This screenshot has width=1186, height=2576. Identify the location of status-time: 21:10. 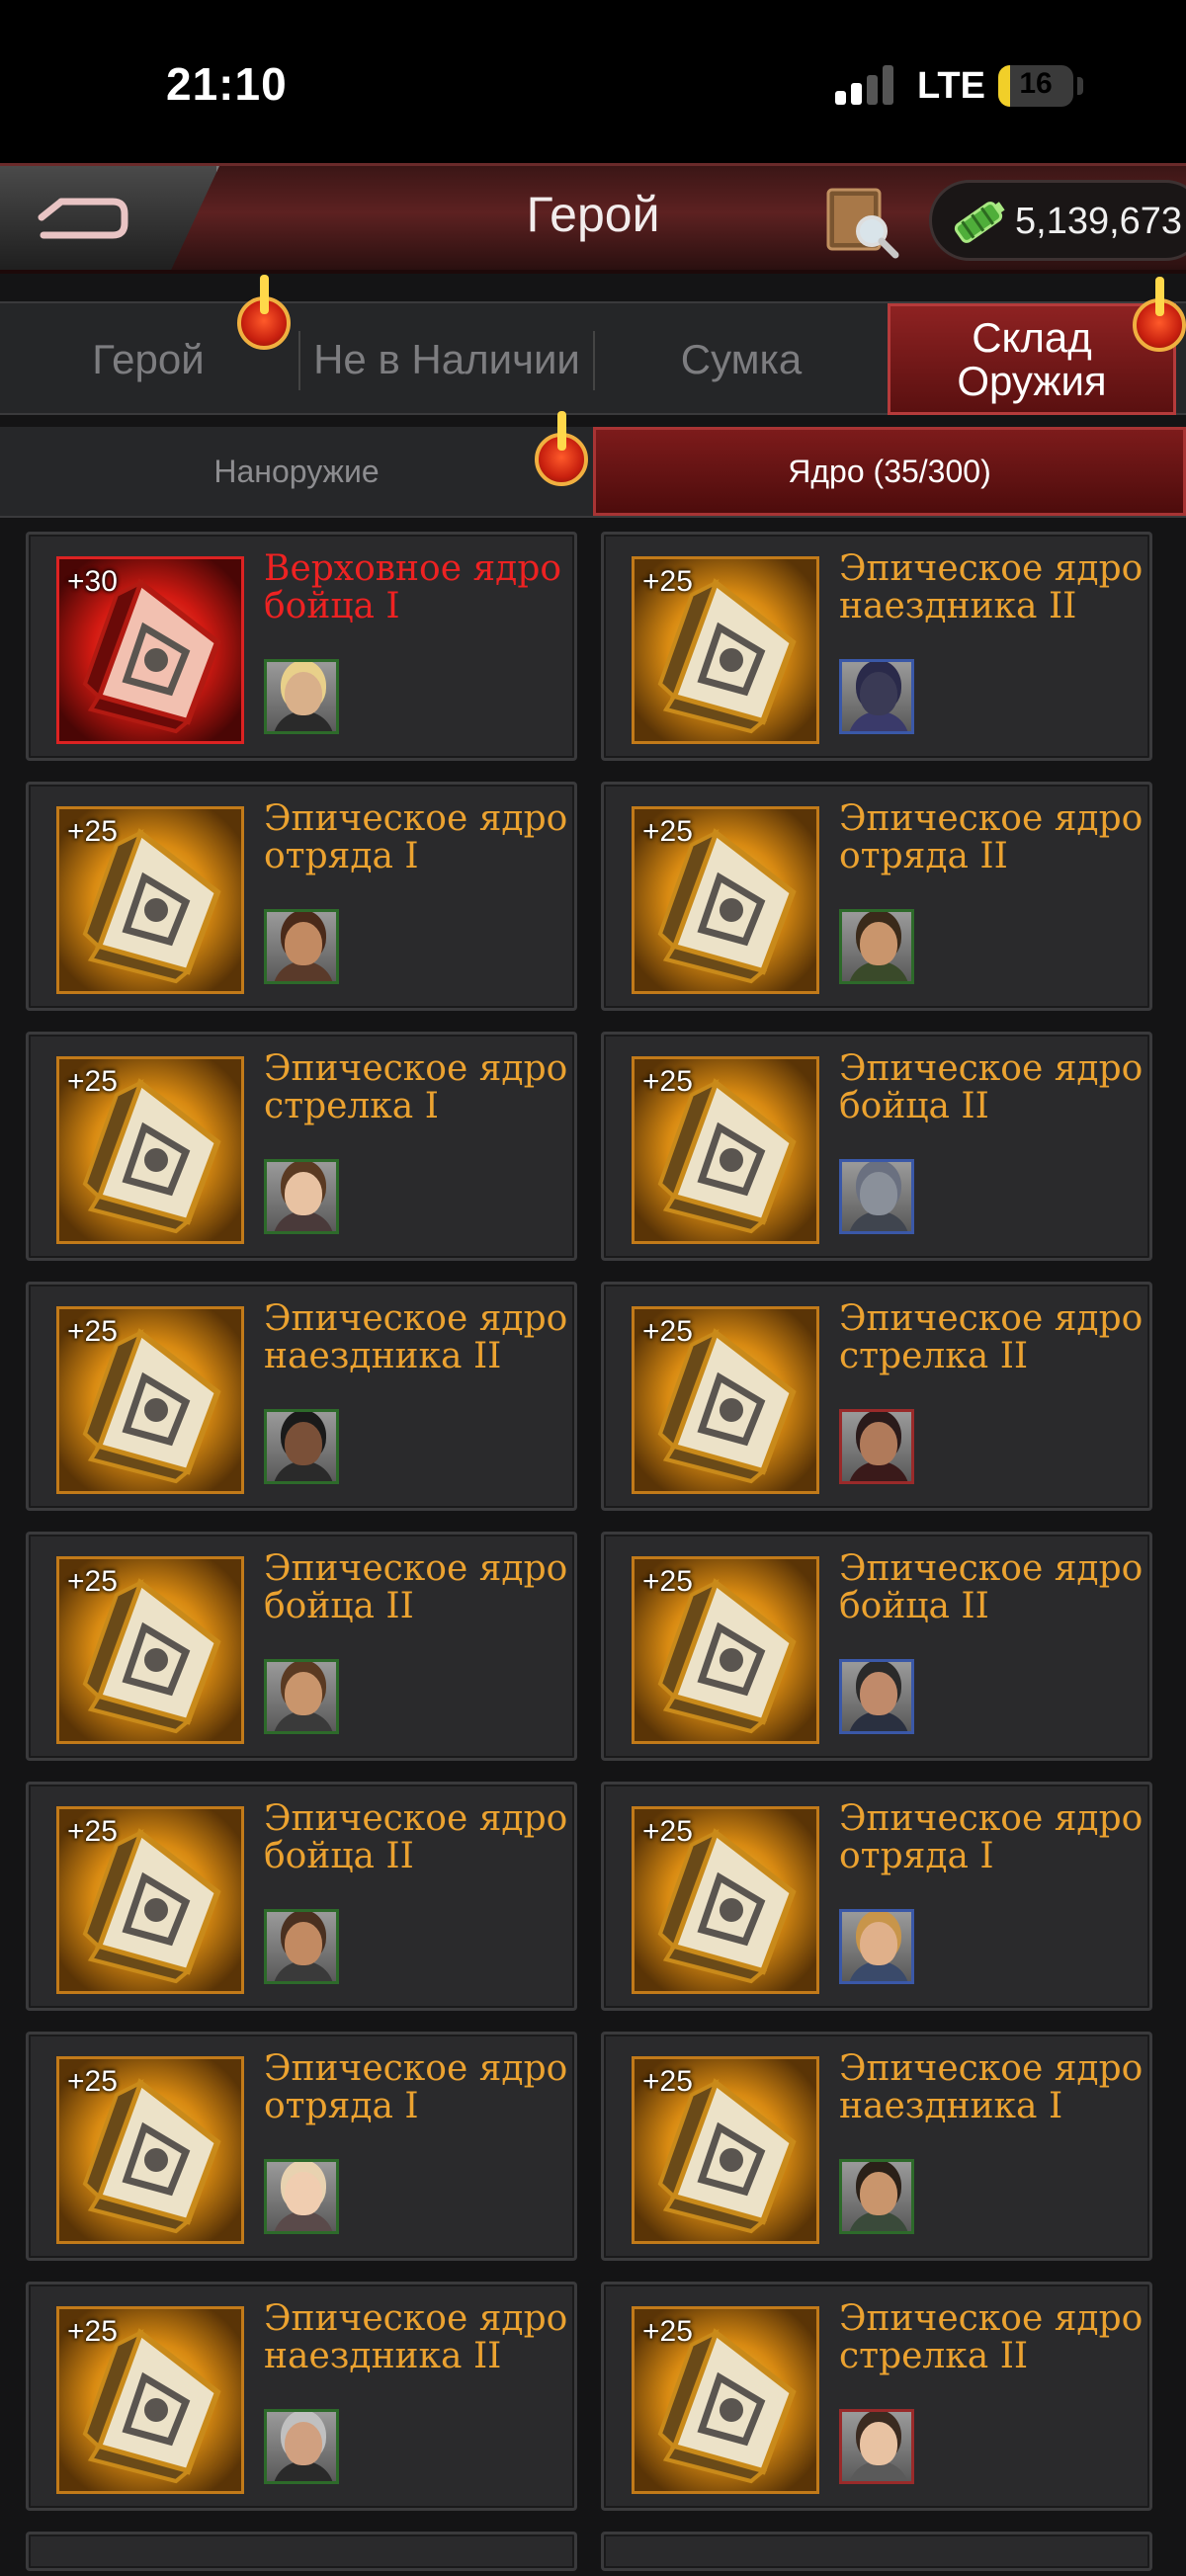
(227, 84).